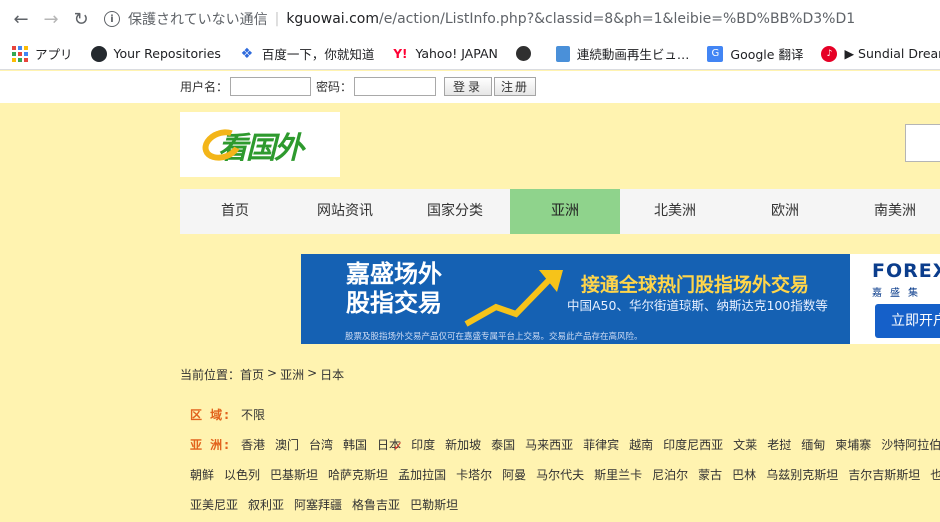  What do you see at coordinates (332, 374) in the screenshot?
I see `breadcrumb-japan: 日本` at bounding box center [332, 374].